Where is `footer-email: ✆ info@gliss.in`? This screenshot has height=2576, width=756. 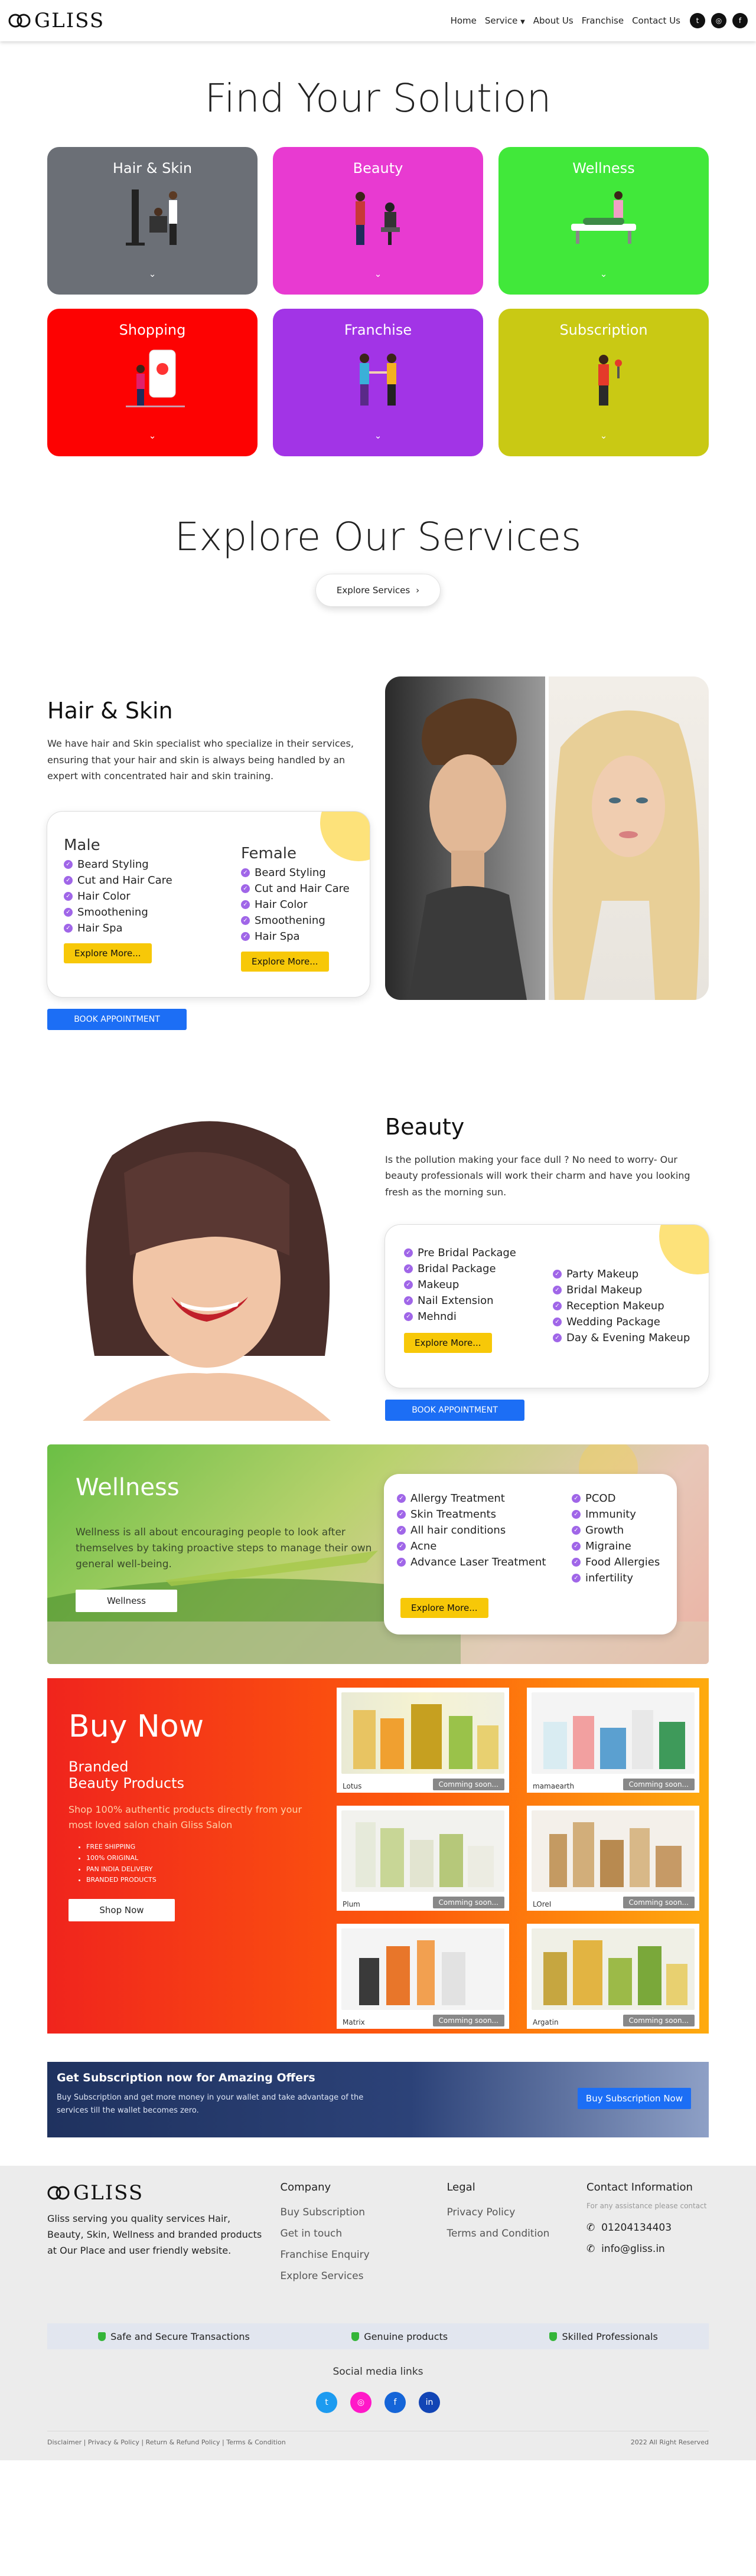 footer-email: ✆ info@gliss.in is located at coordinates (647, 2249).